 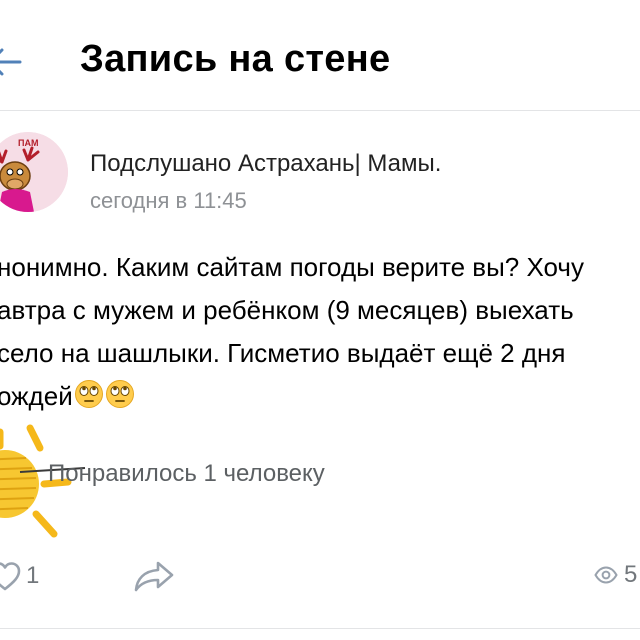 I want to click on share-arrow-icon, so click(x=154, y=576).